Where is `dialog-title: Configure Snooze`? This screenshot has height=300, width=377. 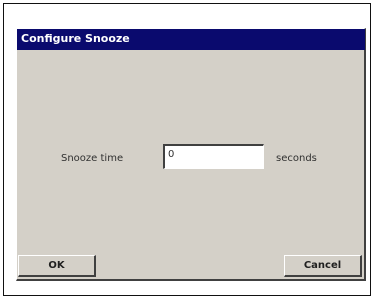 dialog-title: Configure Snooze is located at coordinates (75, 38).